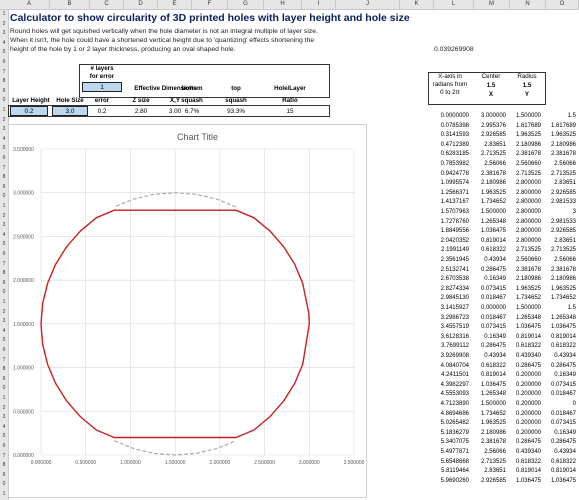 This screenshot has width=579, height=500. I want to click on table-cell: 4.7123890, so click(455, 405).